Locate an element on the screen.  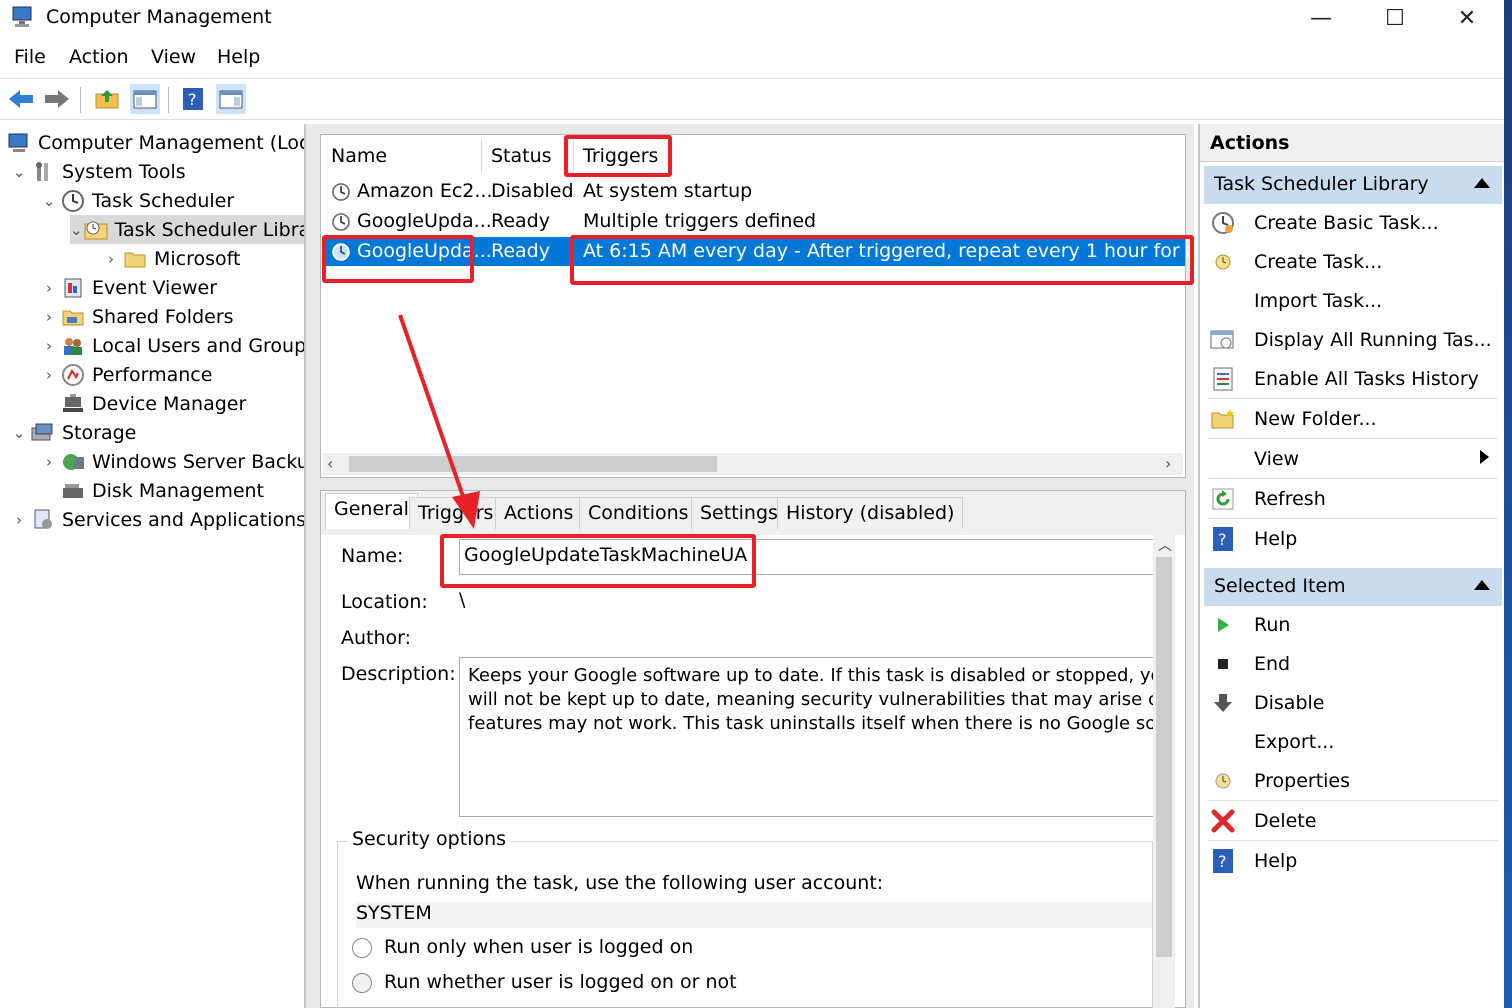
tree-item-task-scheduler-library: ⌄ Task Scheduler Libra is located at coordinates (187, 229).